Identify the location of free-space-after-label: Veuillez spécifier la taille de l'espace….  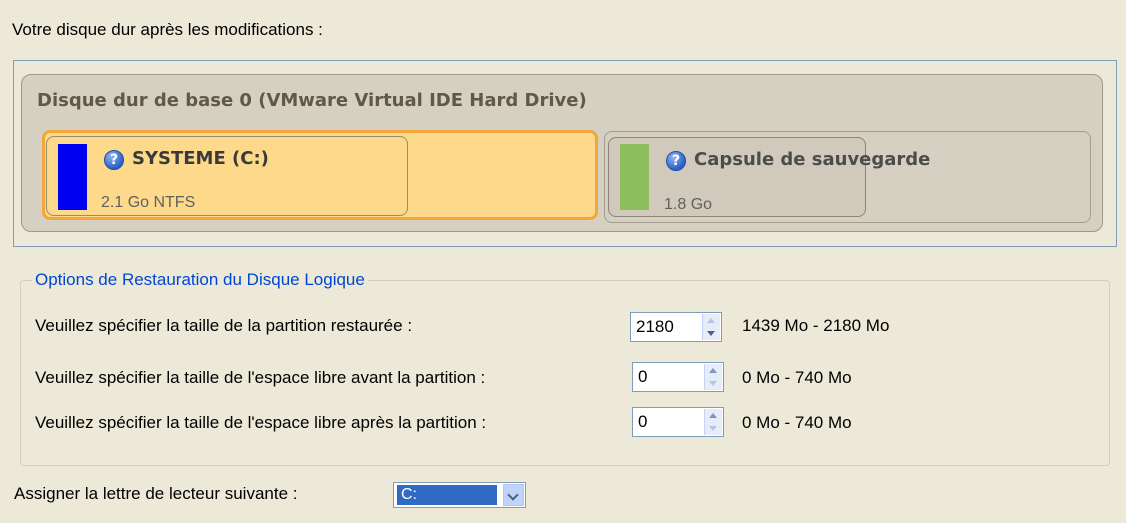
(261, 422).